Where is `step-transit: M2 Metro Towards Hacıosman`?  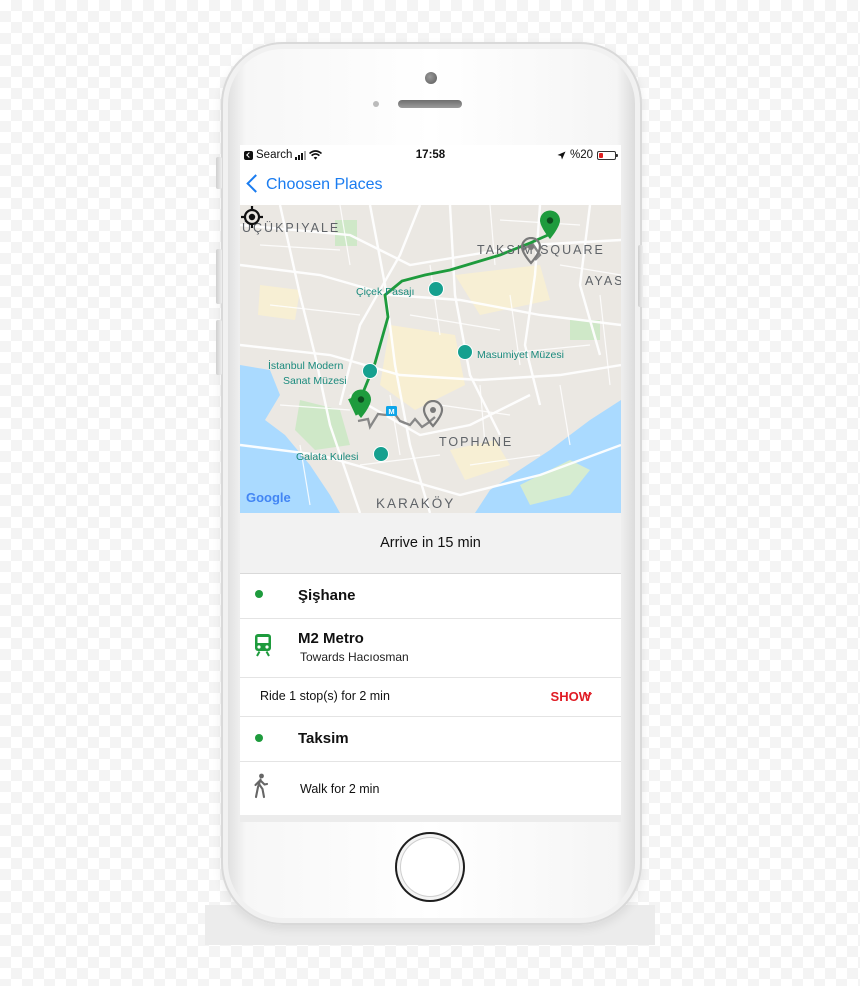 step-transit: M2 Metro Towards Hacıosman is located at coordinates (430, 648).